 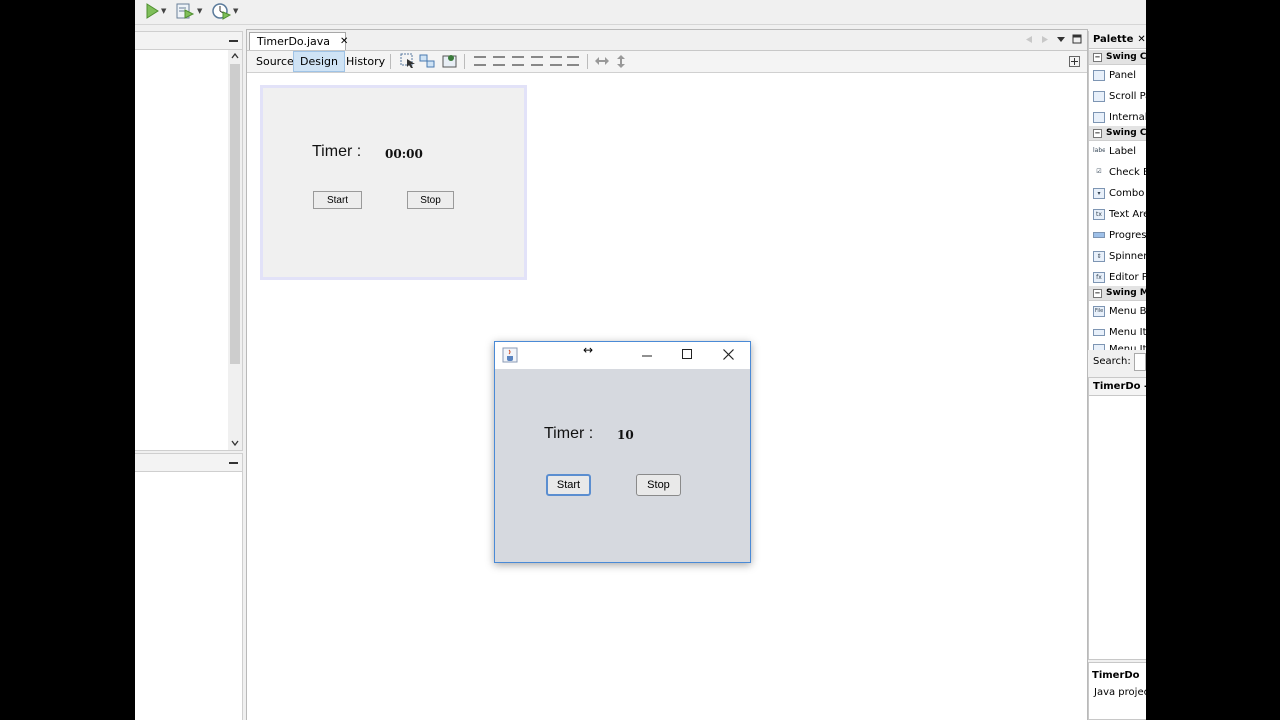 What do you see at coordinates (1117, 235) in the screenshot?
I see `palette-item-progress-bar: Progress` at bounding box center [1117, 235].